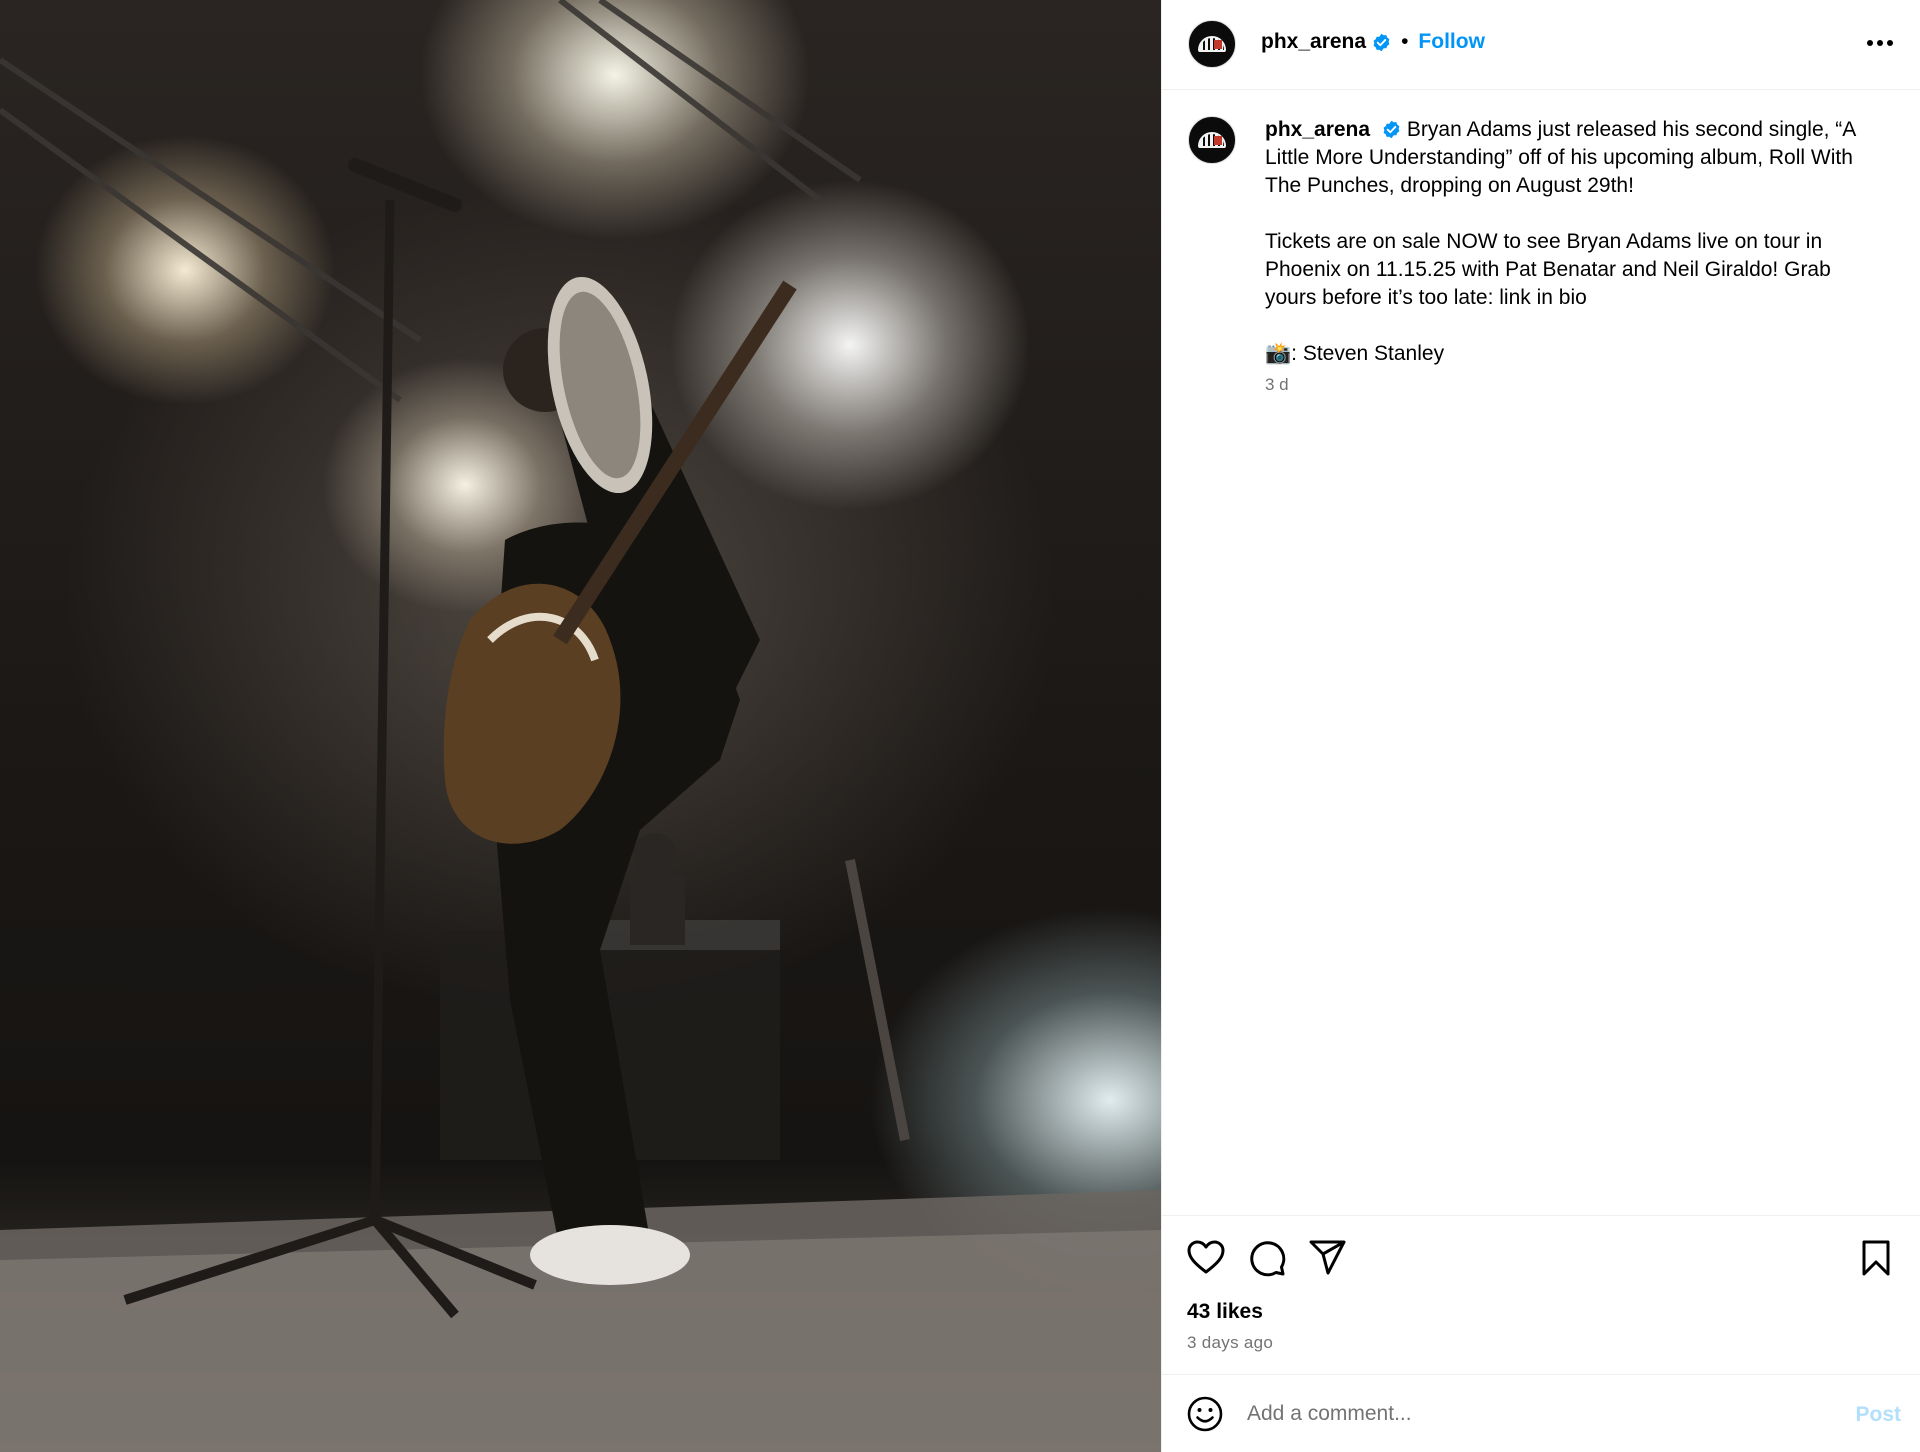 The width and height of the screenshot is (1920, 1452). What do you see at coordinates (1527, 1414) in the screenshot?
I see `comment-input` at bounding box center [1527, 1414].